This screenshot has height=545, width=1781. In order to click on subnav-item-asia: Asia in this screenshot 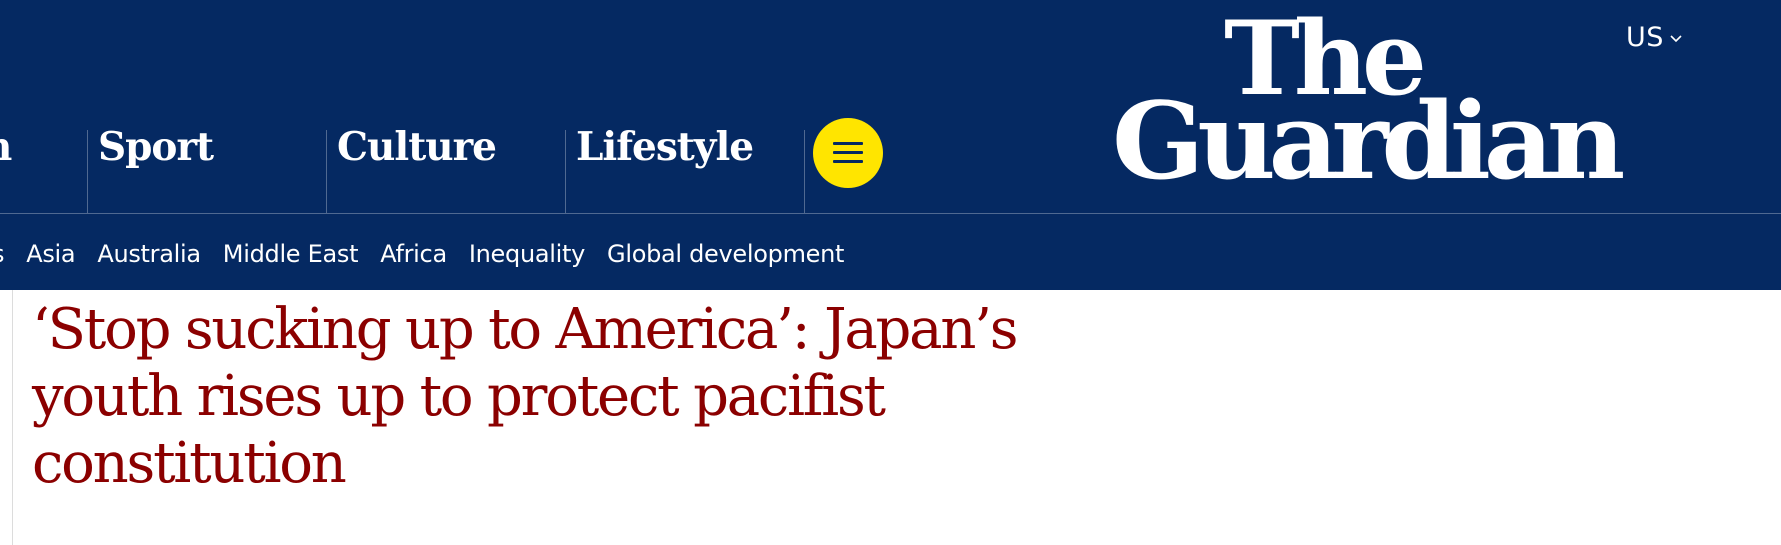, I will do `click(50, 254)`.